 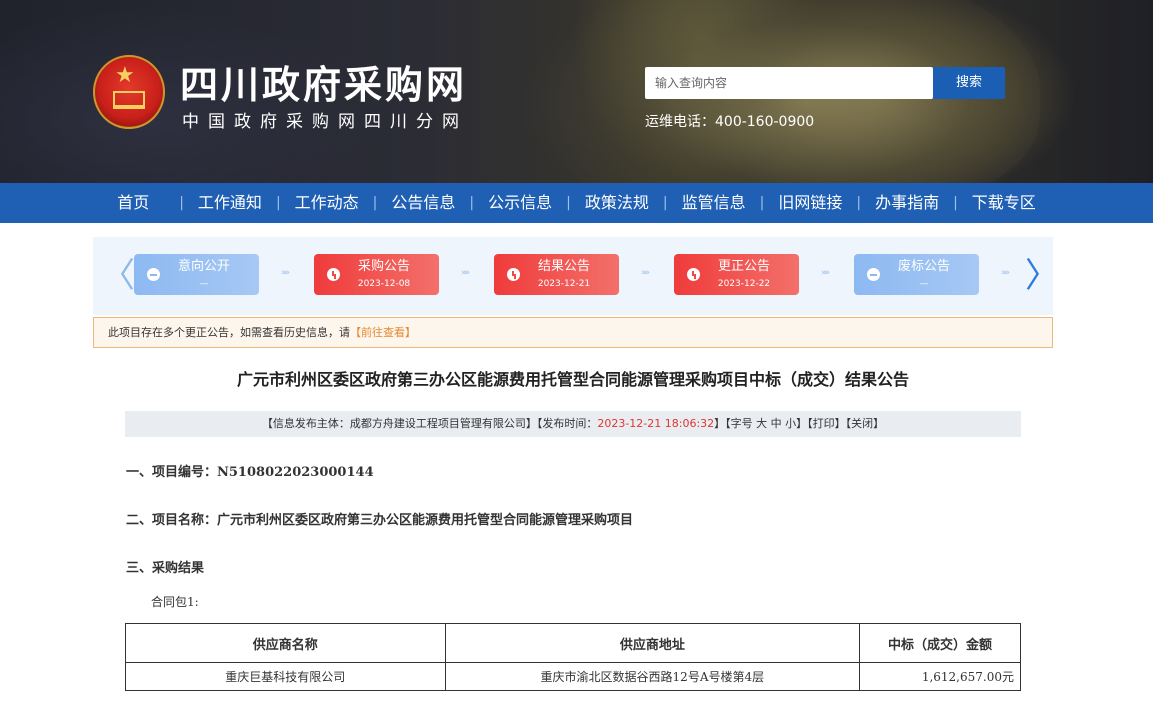 I want to click on timeline-card-date: 2023-12-08, so click(x=384, y=284).